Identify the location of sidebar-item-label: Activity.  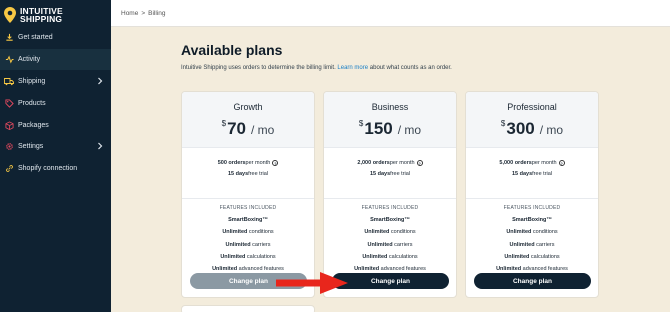
(29, 59).